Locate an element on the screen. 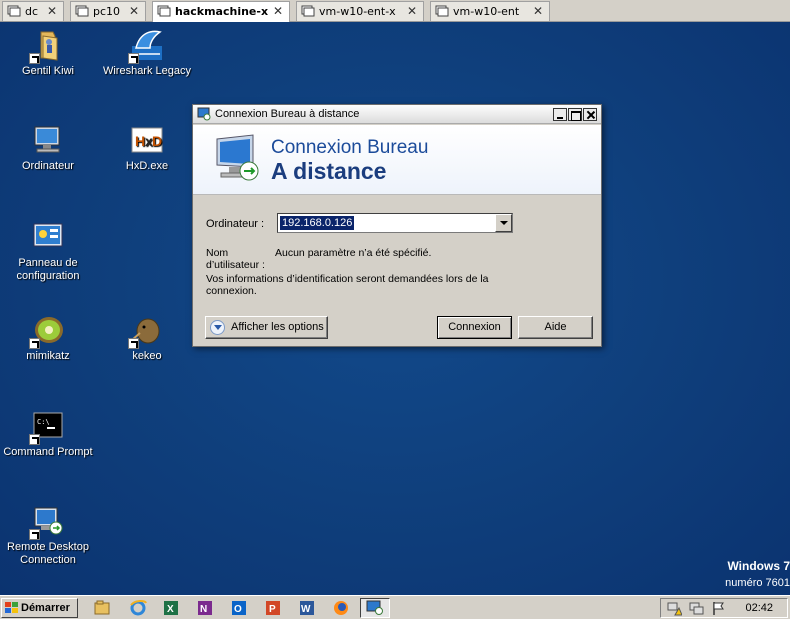  kiwi-icon is located at coordinates (47, 331).